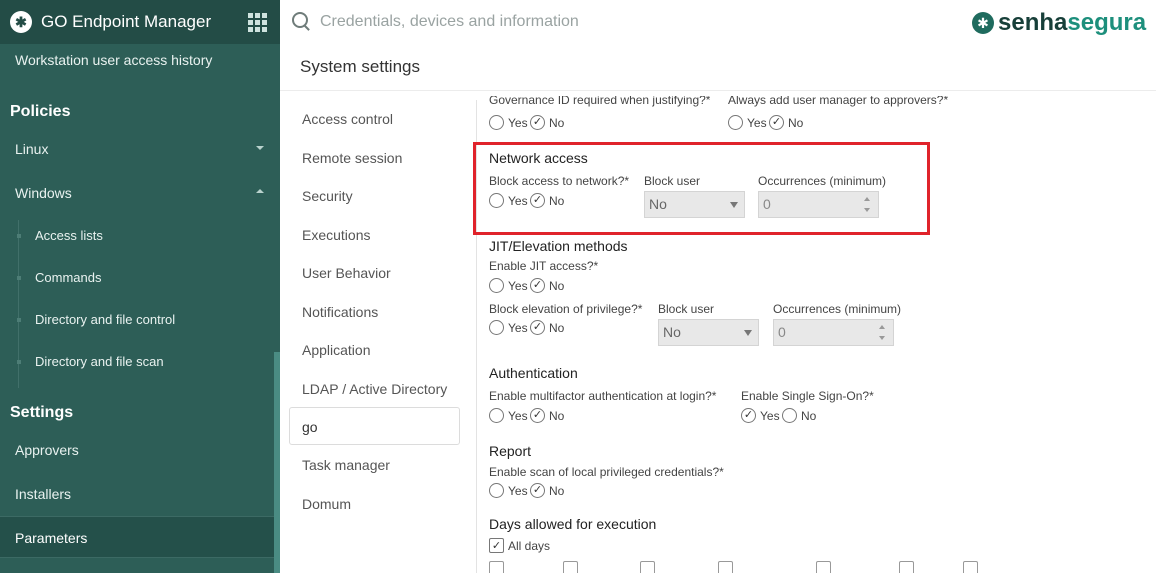 The height and width of the screenshot is (573, 1156). What do you see at coordinates (537, 122) in the screenshot?
I see `governance-no-radio: ✓` at bounding box center [537, 122].